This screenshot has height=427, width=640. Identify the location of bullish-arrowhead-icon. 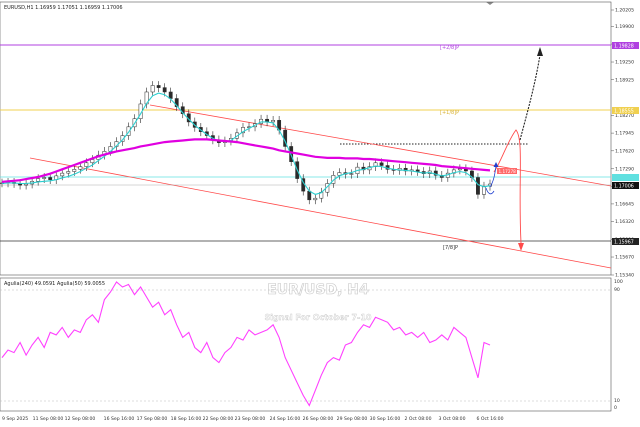
(540, 51).